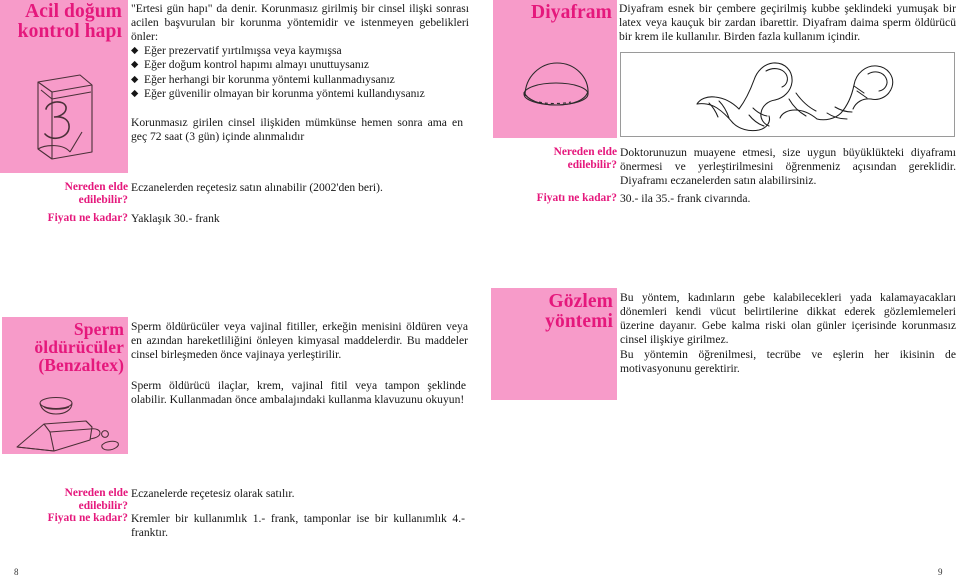  What do you see at coordinates (96, 194) in the screenshot?
I see `emergency-pill-where-label: Nereden elde edilebilir?` at bounding box center [96, 194].